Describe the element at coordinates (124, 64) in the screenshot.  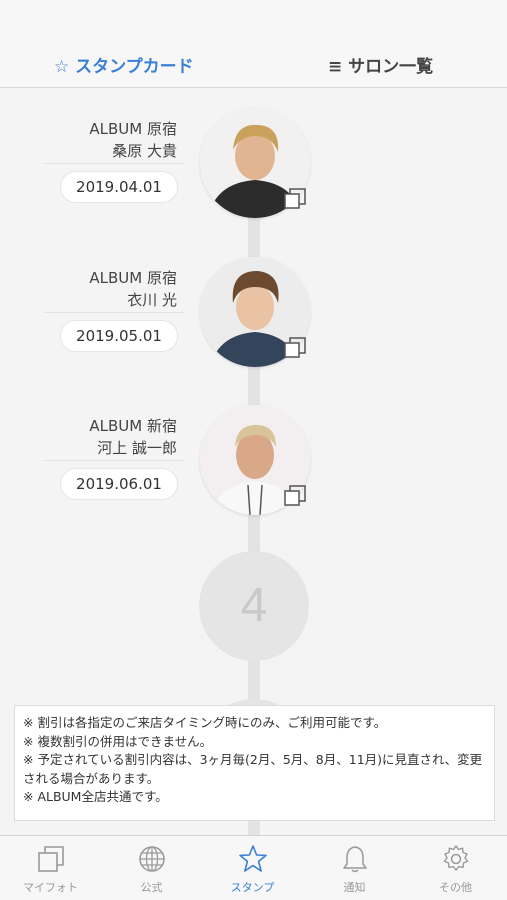
I see `tab-stamp-card: ☆ スタンプカード` at that location.